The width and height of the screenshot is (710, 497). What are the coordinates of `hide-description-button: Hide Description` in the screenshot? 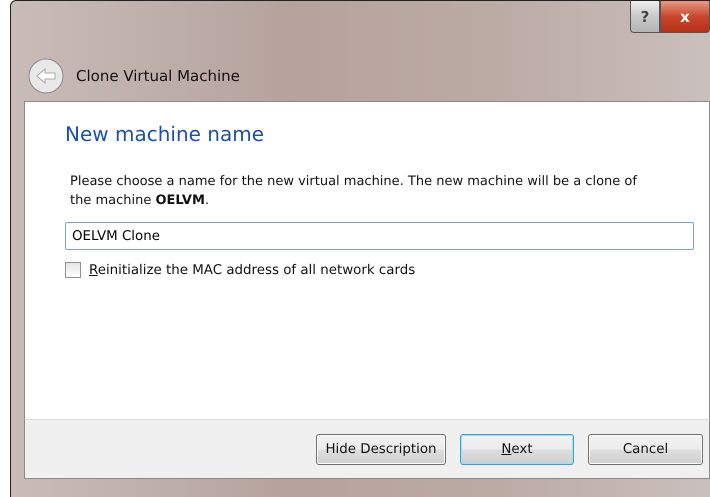 It's located at (381, 449).